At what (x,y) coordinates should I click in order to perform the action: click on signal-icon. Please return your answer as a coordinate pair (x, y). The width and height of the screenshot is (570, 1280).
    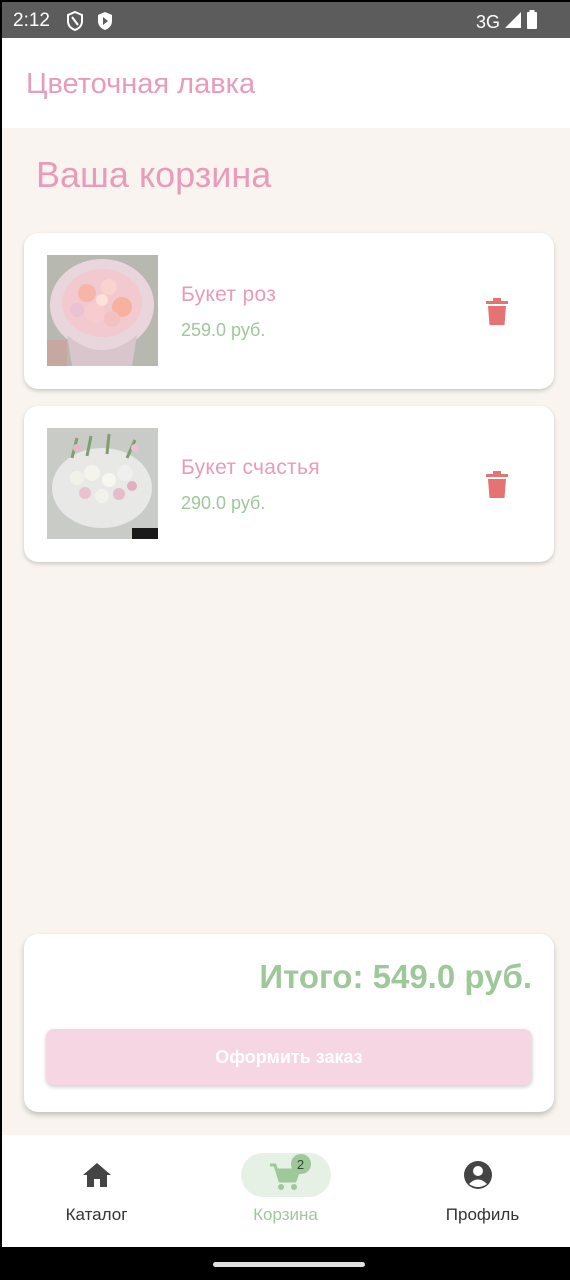
    Looking at the image, I should click on (513, 22).